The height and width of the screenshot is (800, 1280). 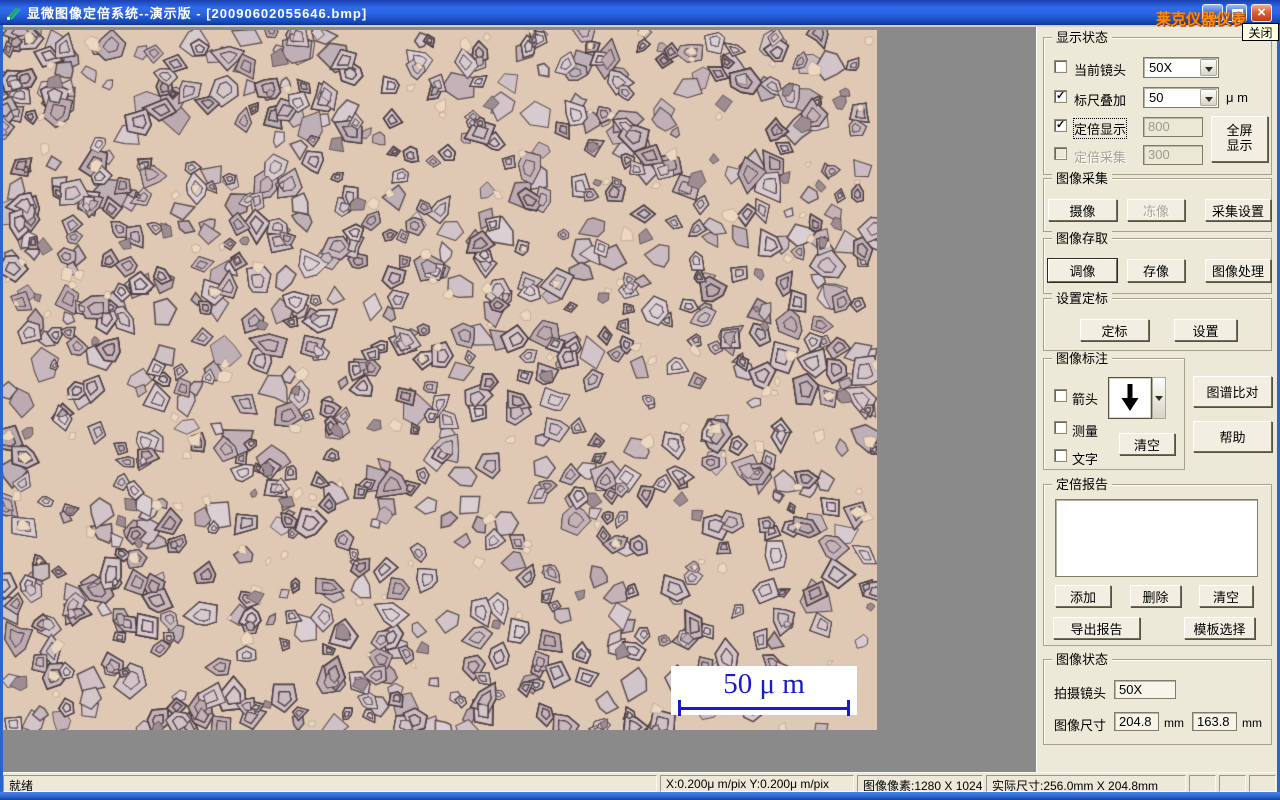 What do you see at coordinates (1060, 455) in the screenshot?
I see `text-checkbox` at bounding box center [1060, 455].